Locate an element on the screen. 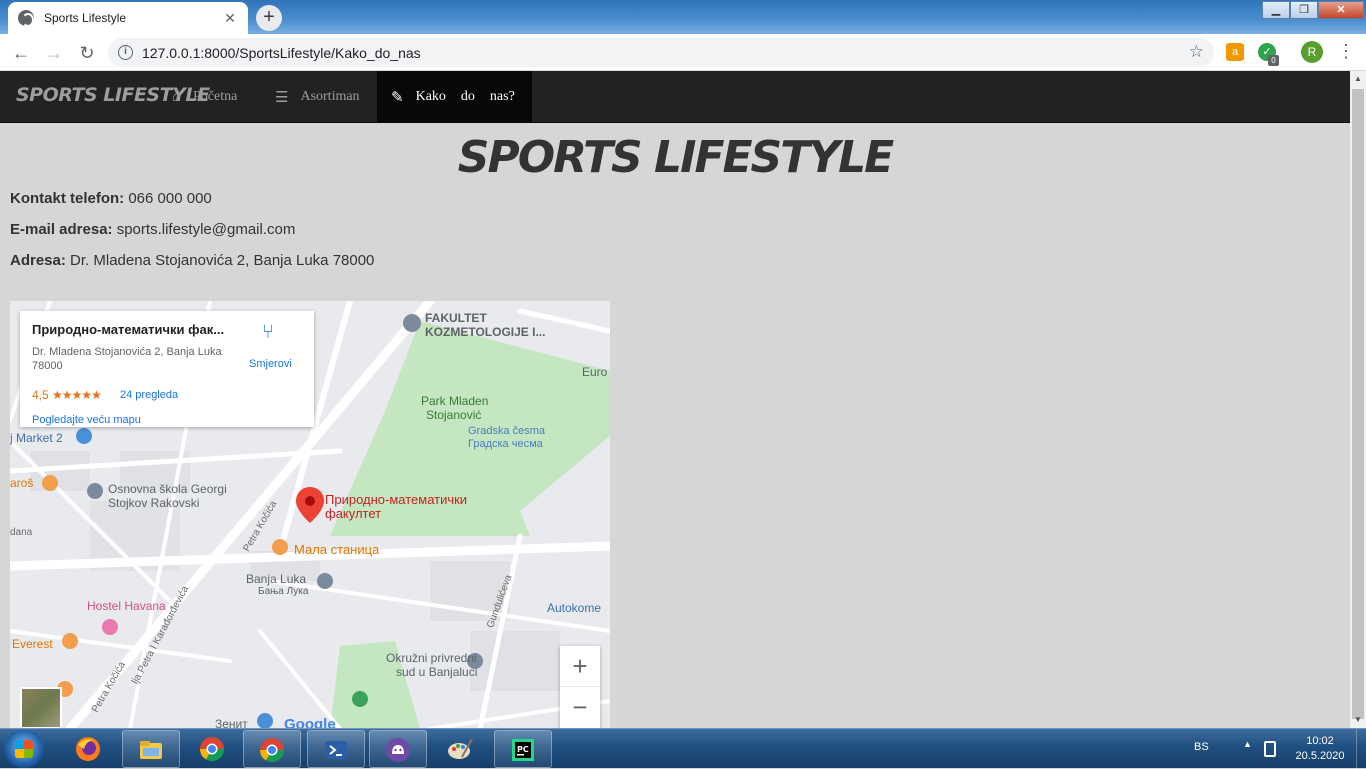 The height and width of the screenshot is (769, 1366). page-scrollbar: ▲ ▼ is located at coordinates (1358, 399).